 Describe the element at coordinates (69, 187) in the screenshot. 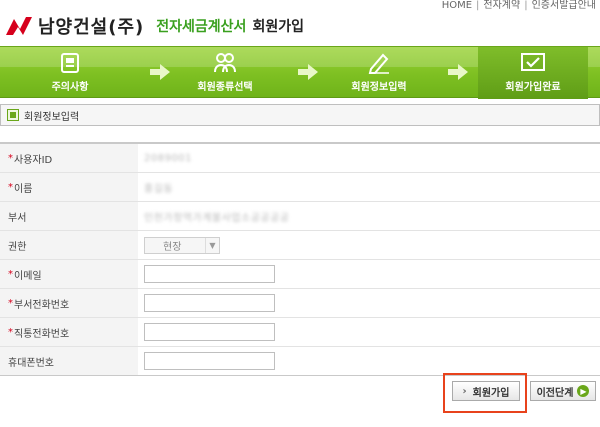

I see `name-label: * 이름` at that location.